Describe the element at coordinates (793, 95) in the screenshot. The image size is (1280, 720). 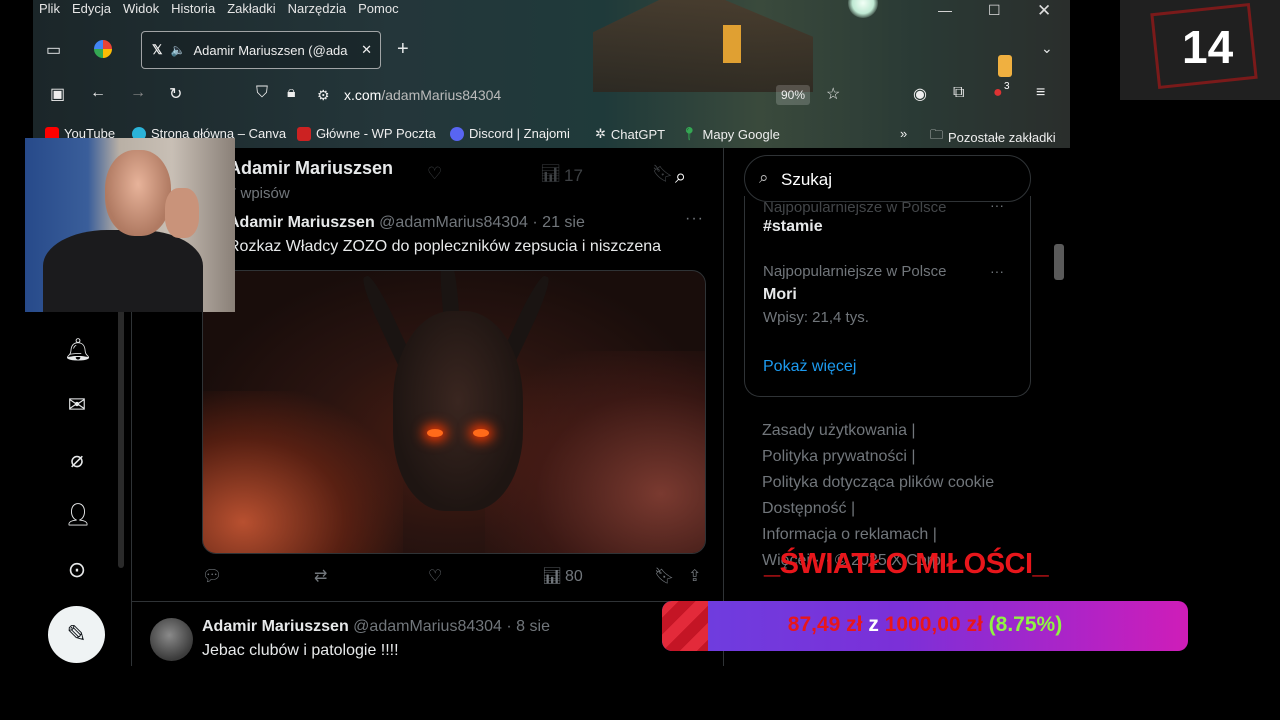
I see `zoom-level: 90%` at that location.